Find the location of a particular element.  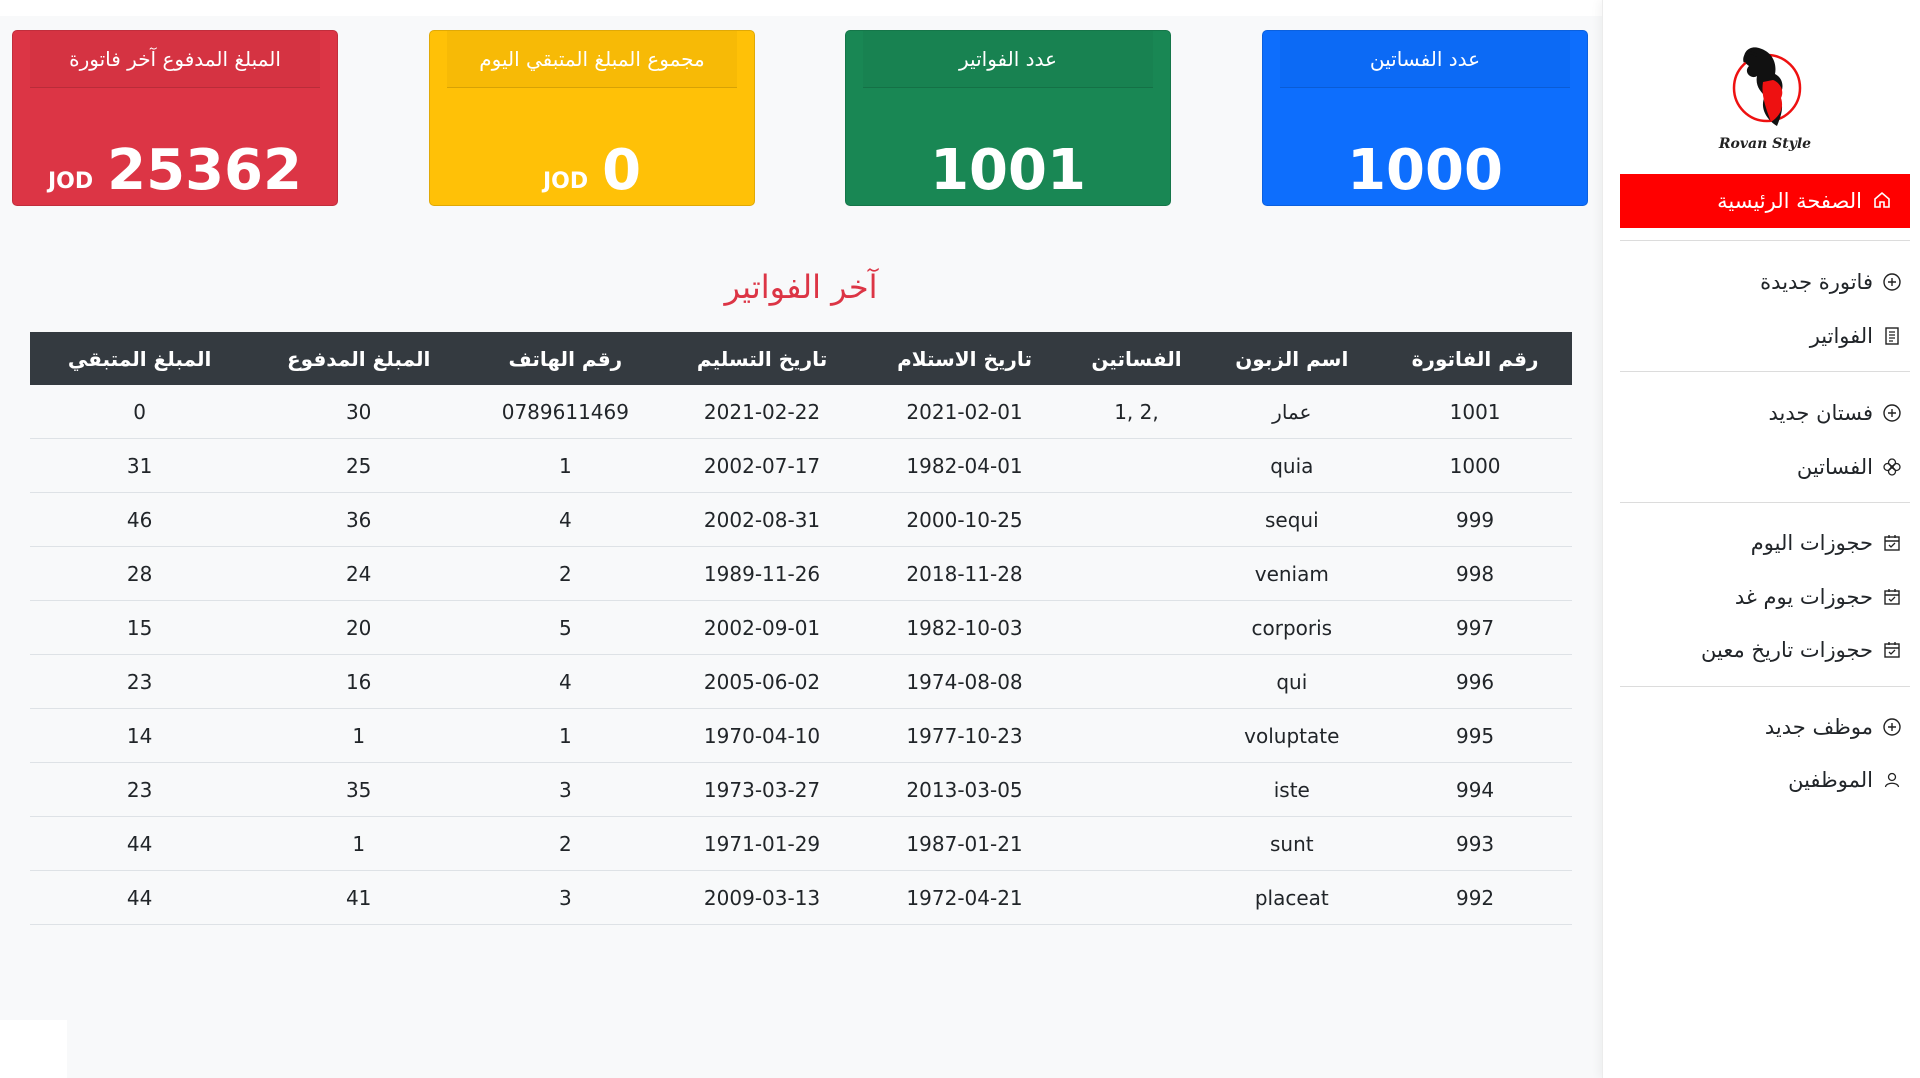

table-row: 996 qui 1974-08-08 2005-06-02 4 16 23 is located at coordinates (801, 681).